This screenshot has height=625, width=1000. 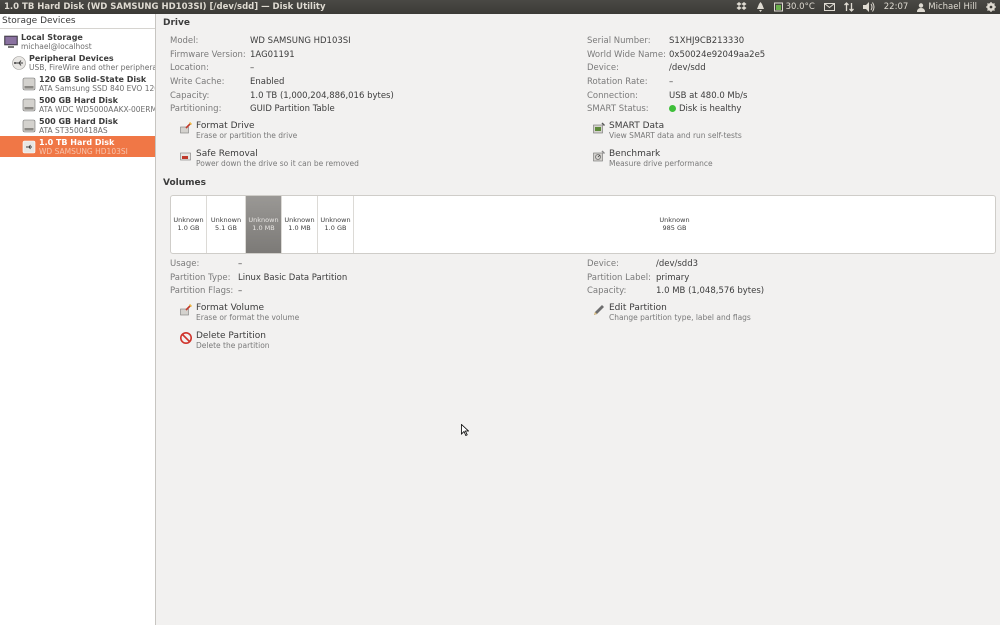 What do you see at coordinates (272, 55) in the screenshot?
I see `drive-firmware-value: 1AG01191` at bounding box center [272, 55].